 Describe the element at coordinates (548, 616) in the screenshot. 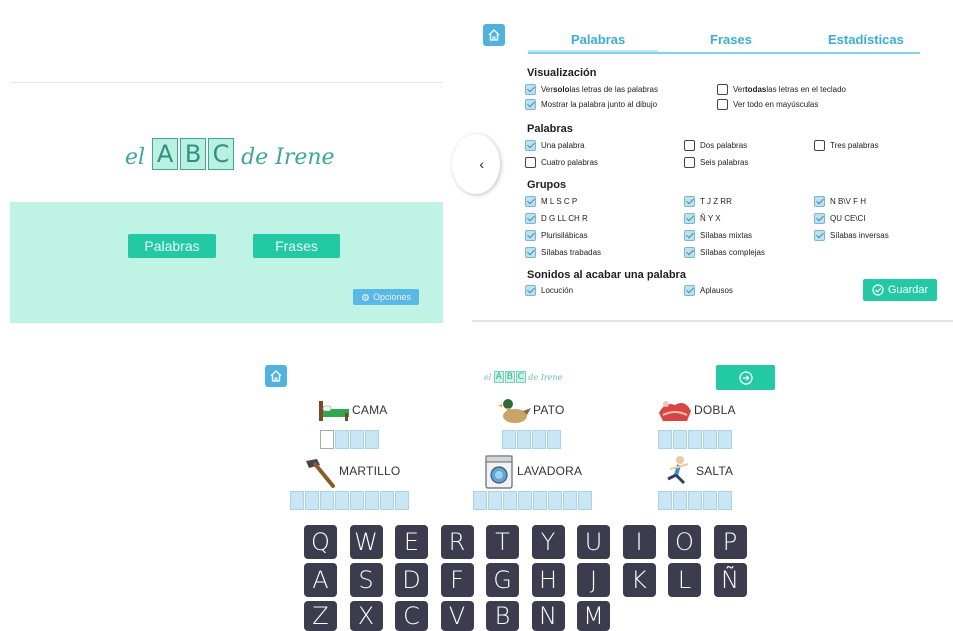

I see `key-n: N` at that location.